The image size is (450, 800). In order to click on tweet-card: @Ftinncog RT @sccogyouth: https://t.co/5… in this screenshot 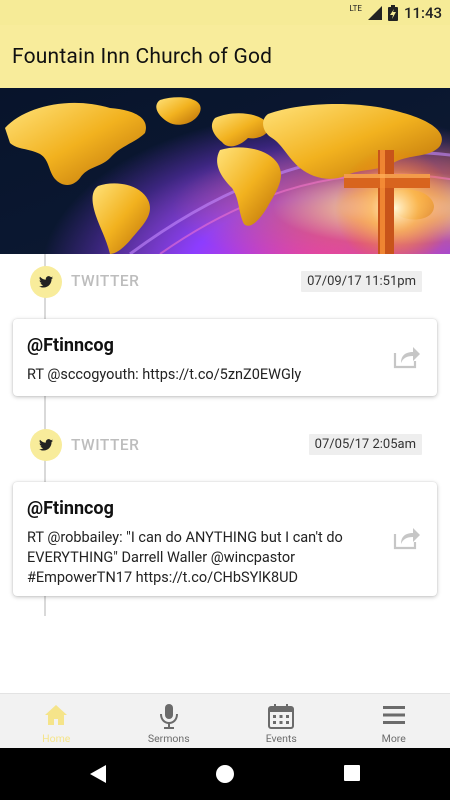, I will do `click(225, 357)`.